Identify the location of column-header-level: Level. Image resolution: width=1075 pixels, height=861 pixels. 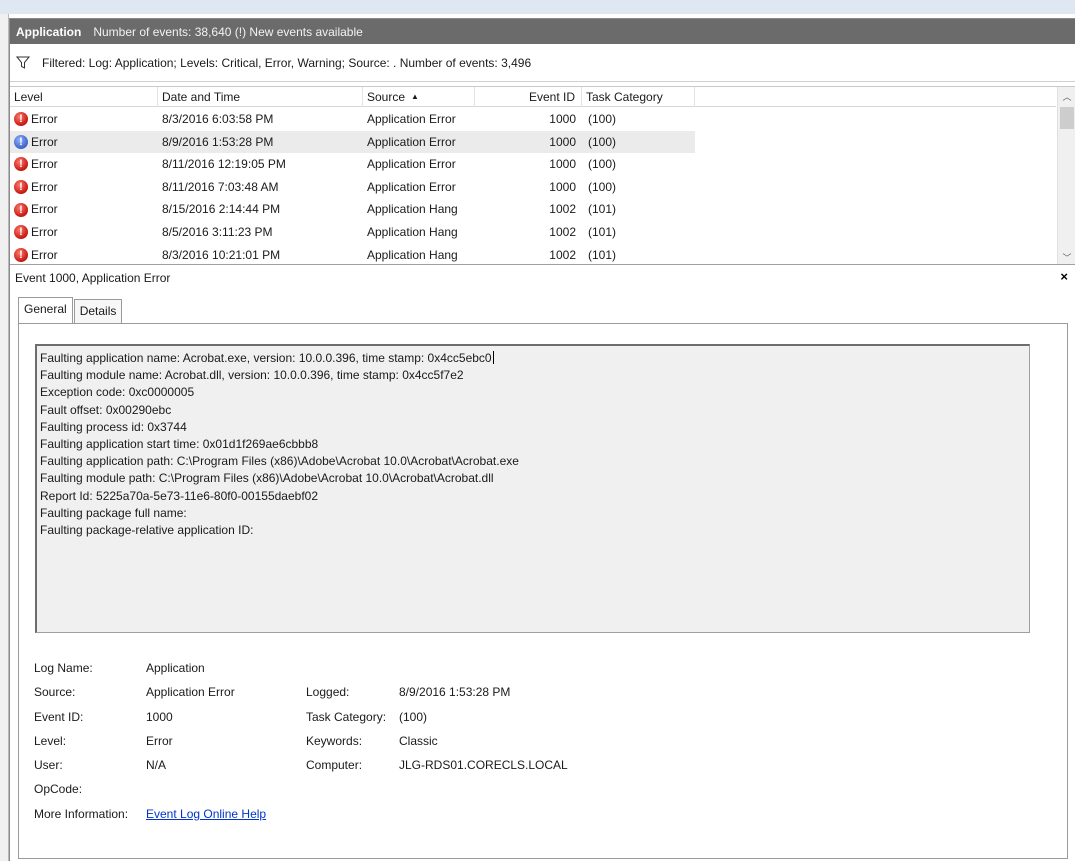
(84, 97).